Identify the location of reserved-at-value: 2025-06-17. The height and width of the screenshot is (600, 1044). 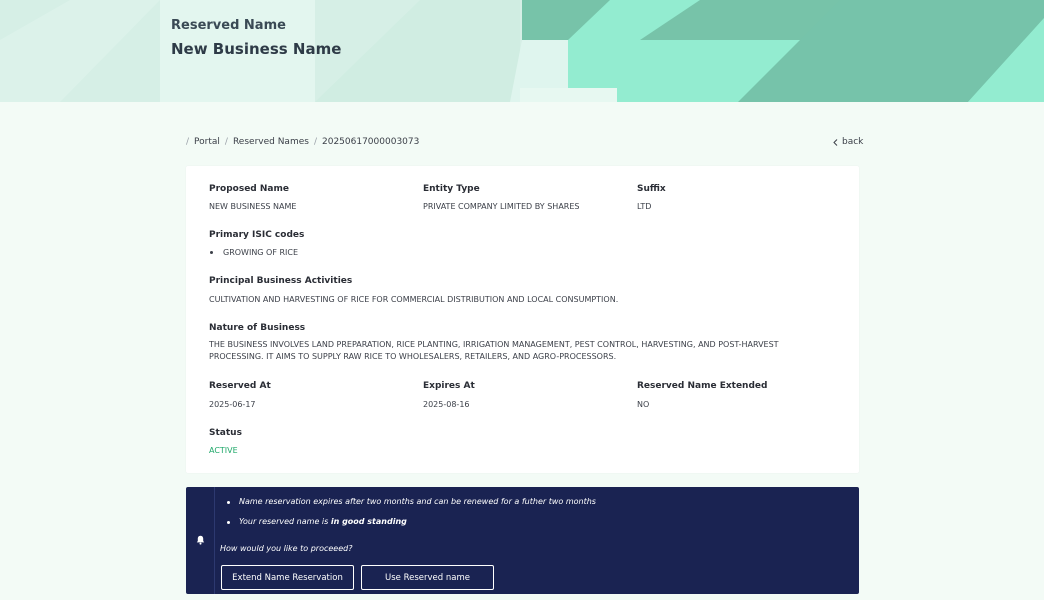
(232, 404).